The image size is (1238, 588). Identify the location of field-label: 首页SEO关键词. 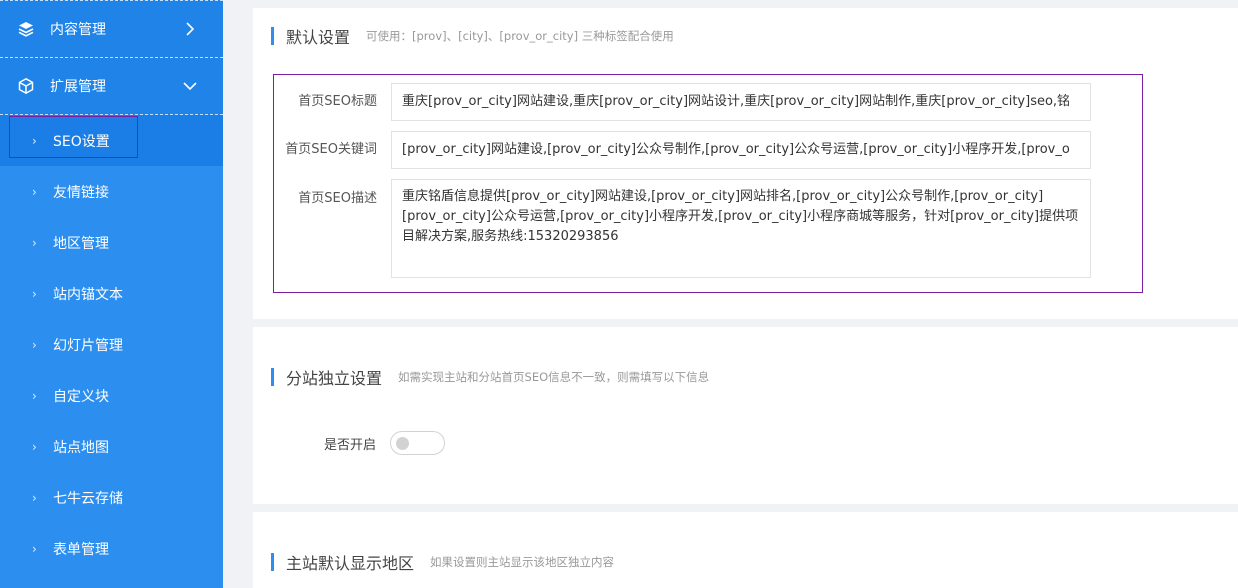
(331, 149).